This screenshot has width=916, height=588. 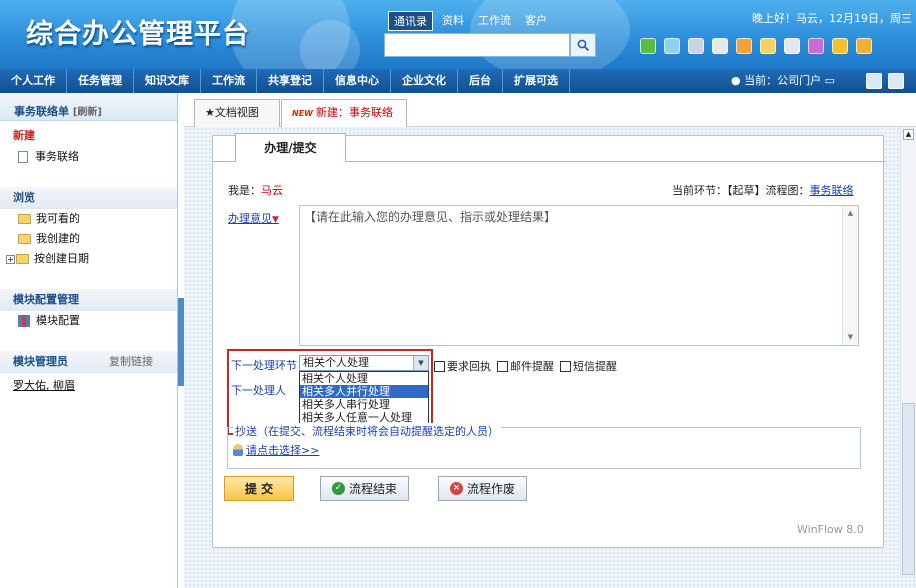 I want to click on collapse-header-button, so click(x=896, y=81).